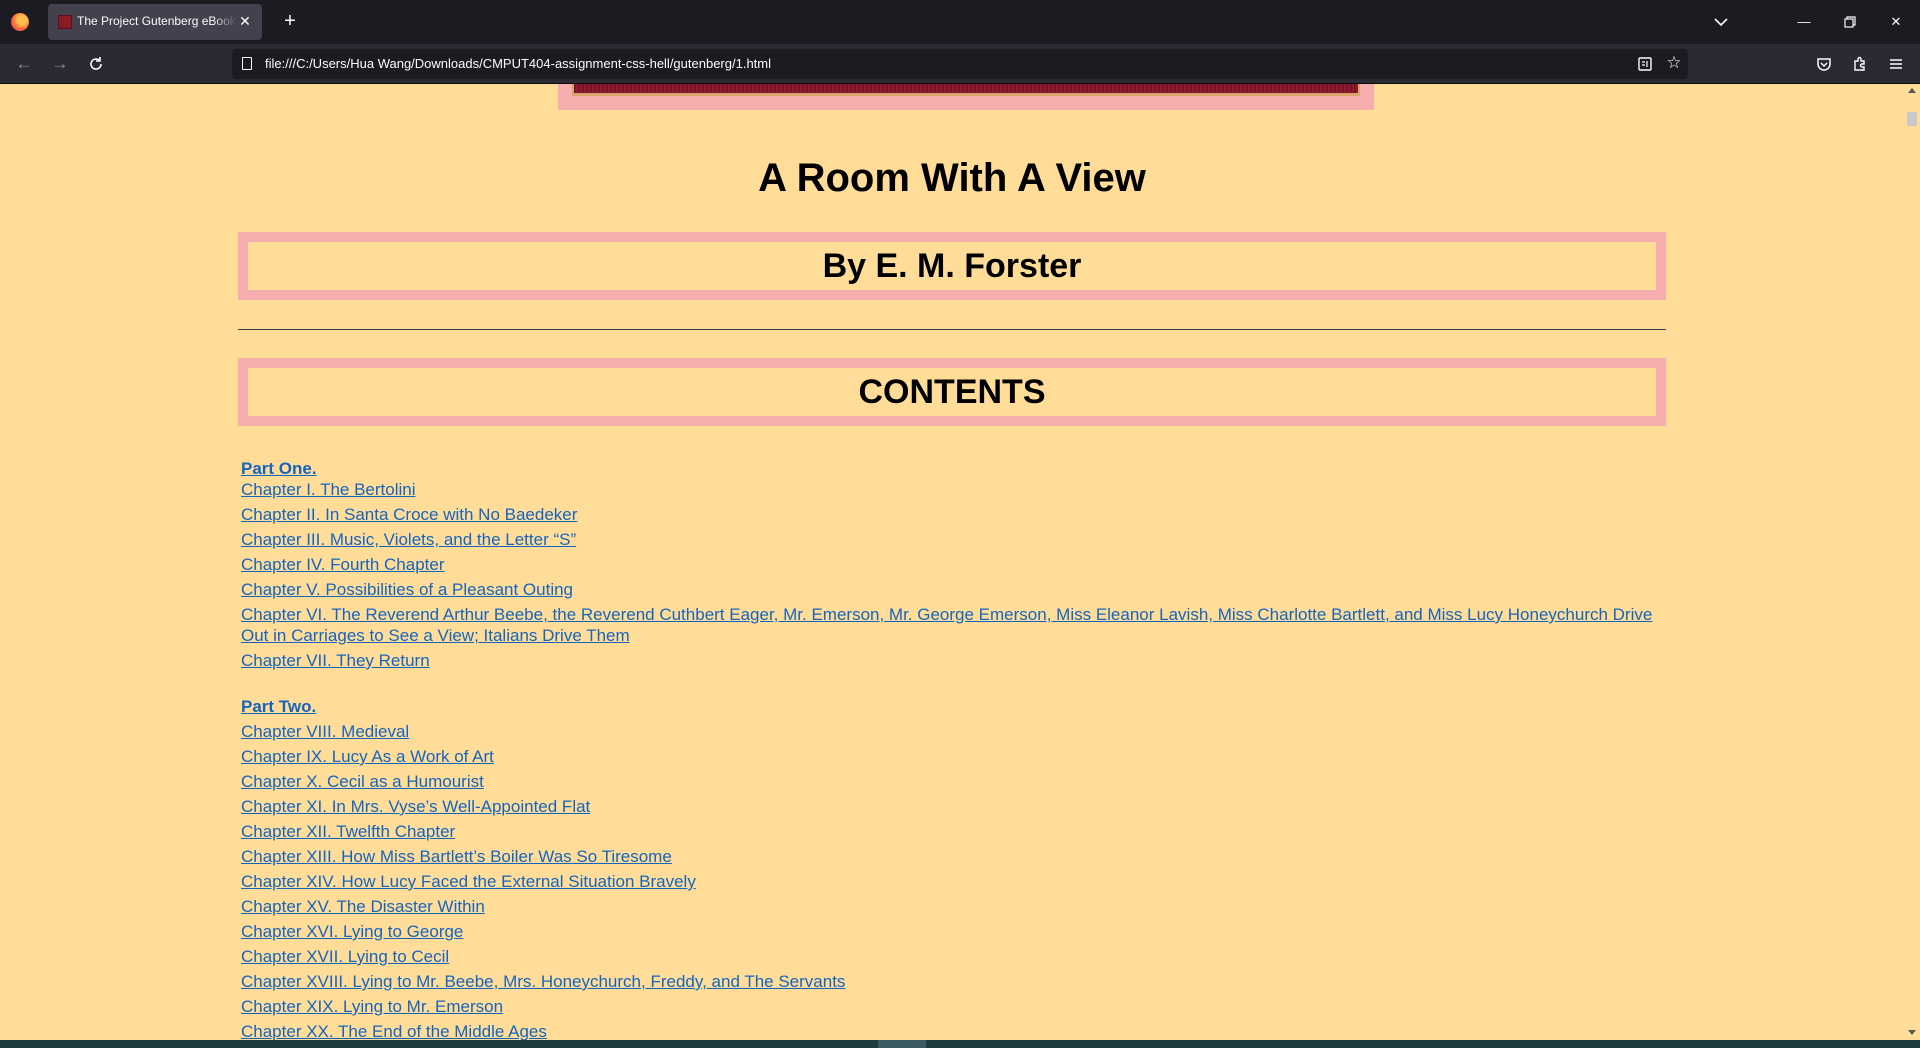 Image resolution: width=1920 pixels, height=1048 pixels. What do you see at coordinates (1860, 64) in the screenshot?
I see `puzzle-icon` at bounding box center [1860, 64].